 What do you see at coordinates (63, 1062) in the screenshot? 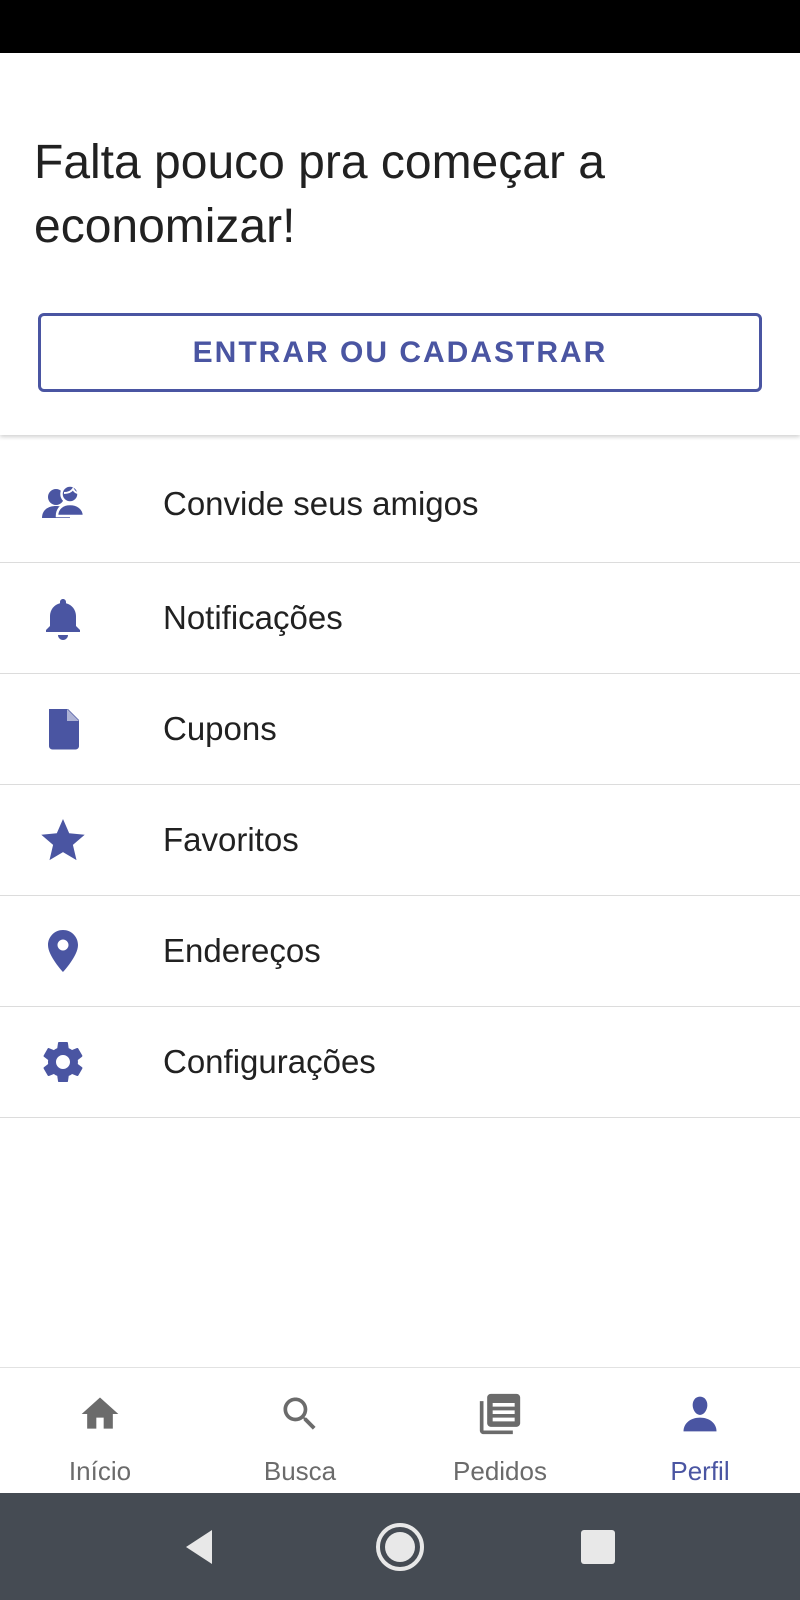
I see `gear-icon` at bounding box center [63, 1062].